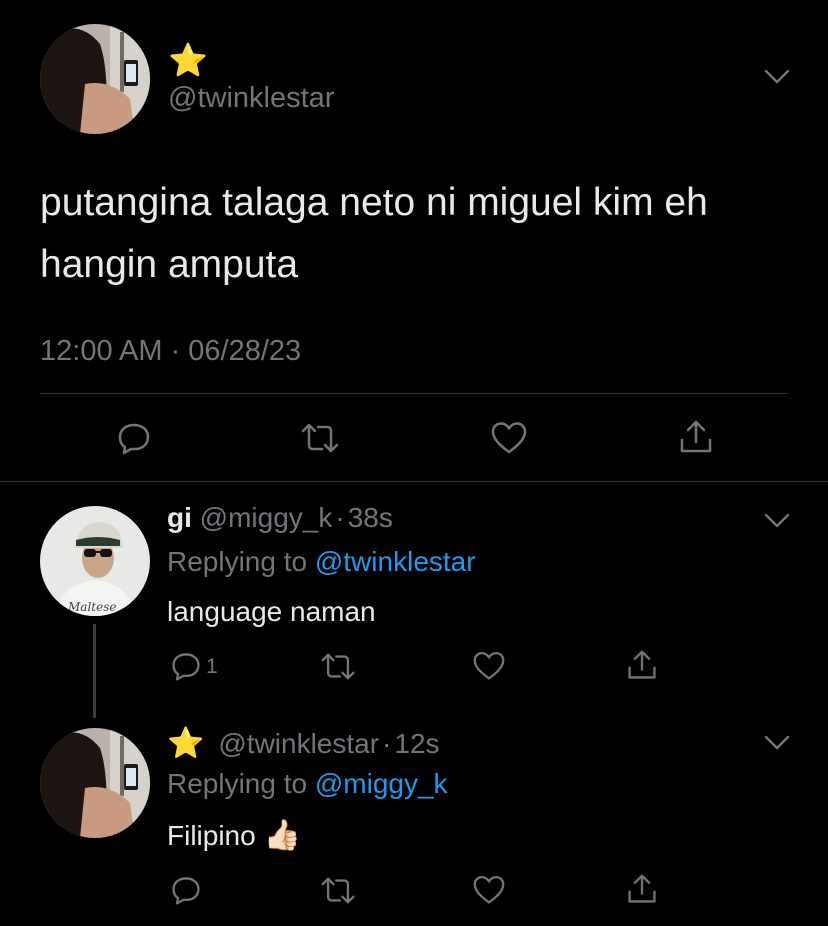 Image resolution: width=828 pixels, height=926 pixels. What do you see at coordinates (271, 611) in the screenshot?
I see `reply-text: language naman` at bounding box center [271, 611].